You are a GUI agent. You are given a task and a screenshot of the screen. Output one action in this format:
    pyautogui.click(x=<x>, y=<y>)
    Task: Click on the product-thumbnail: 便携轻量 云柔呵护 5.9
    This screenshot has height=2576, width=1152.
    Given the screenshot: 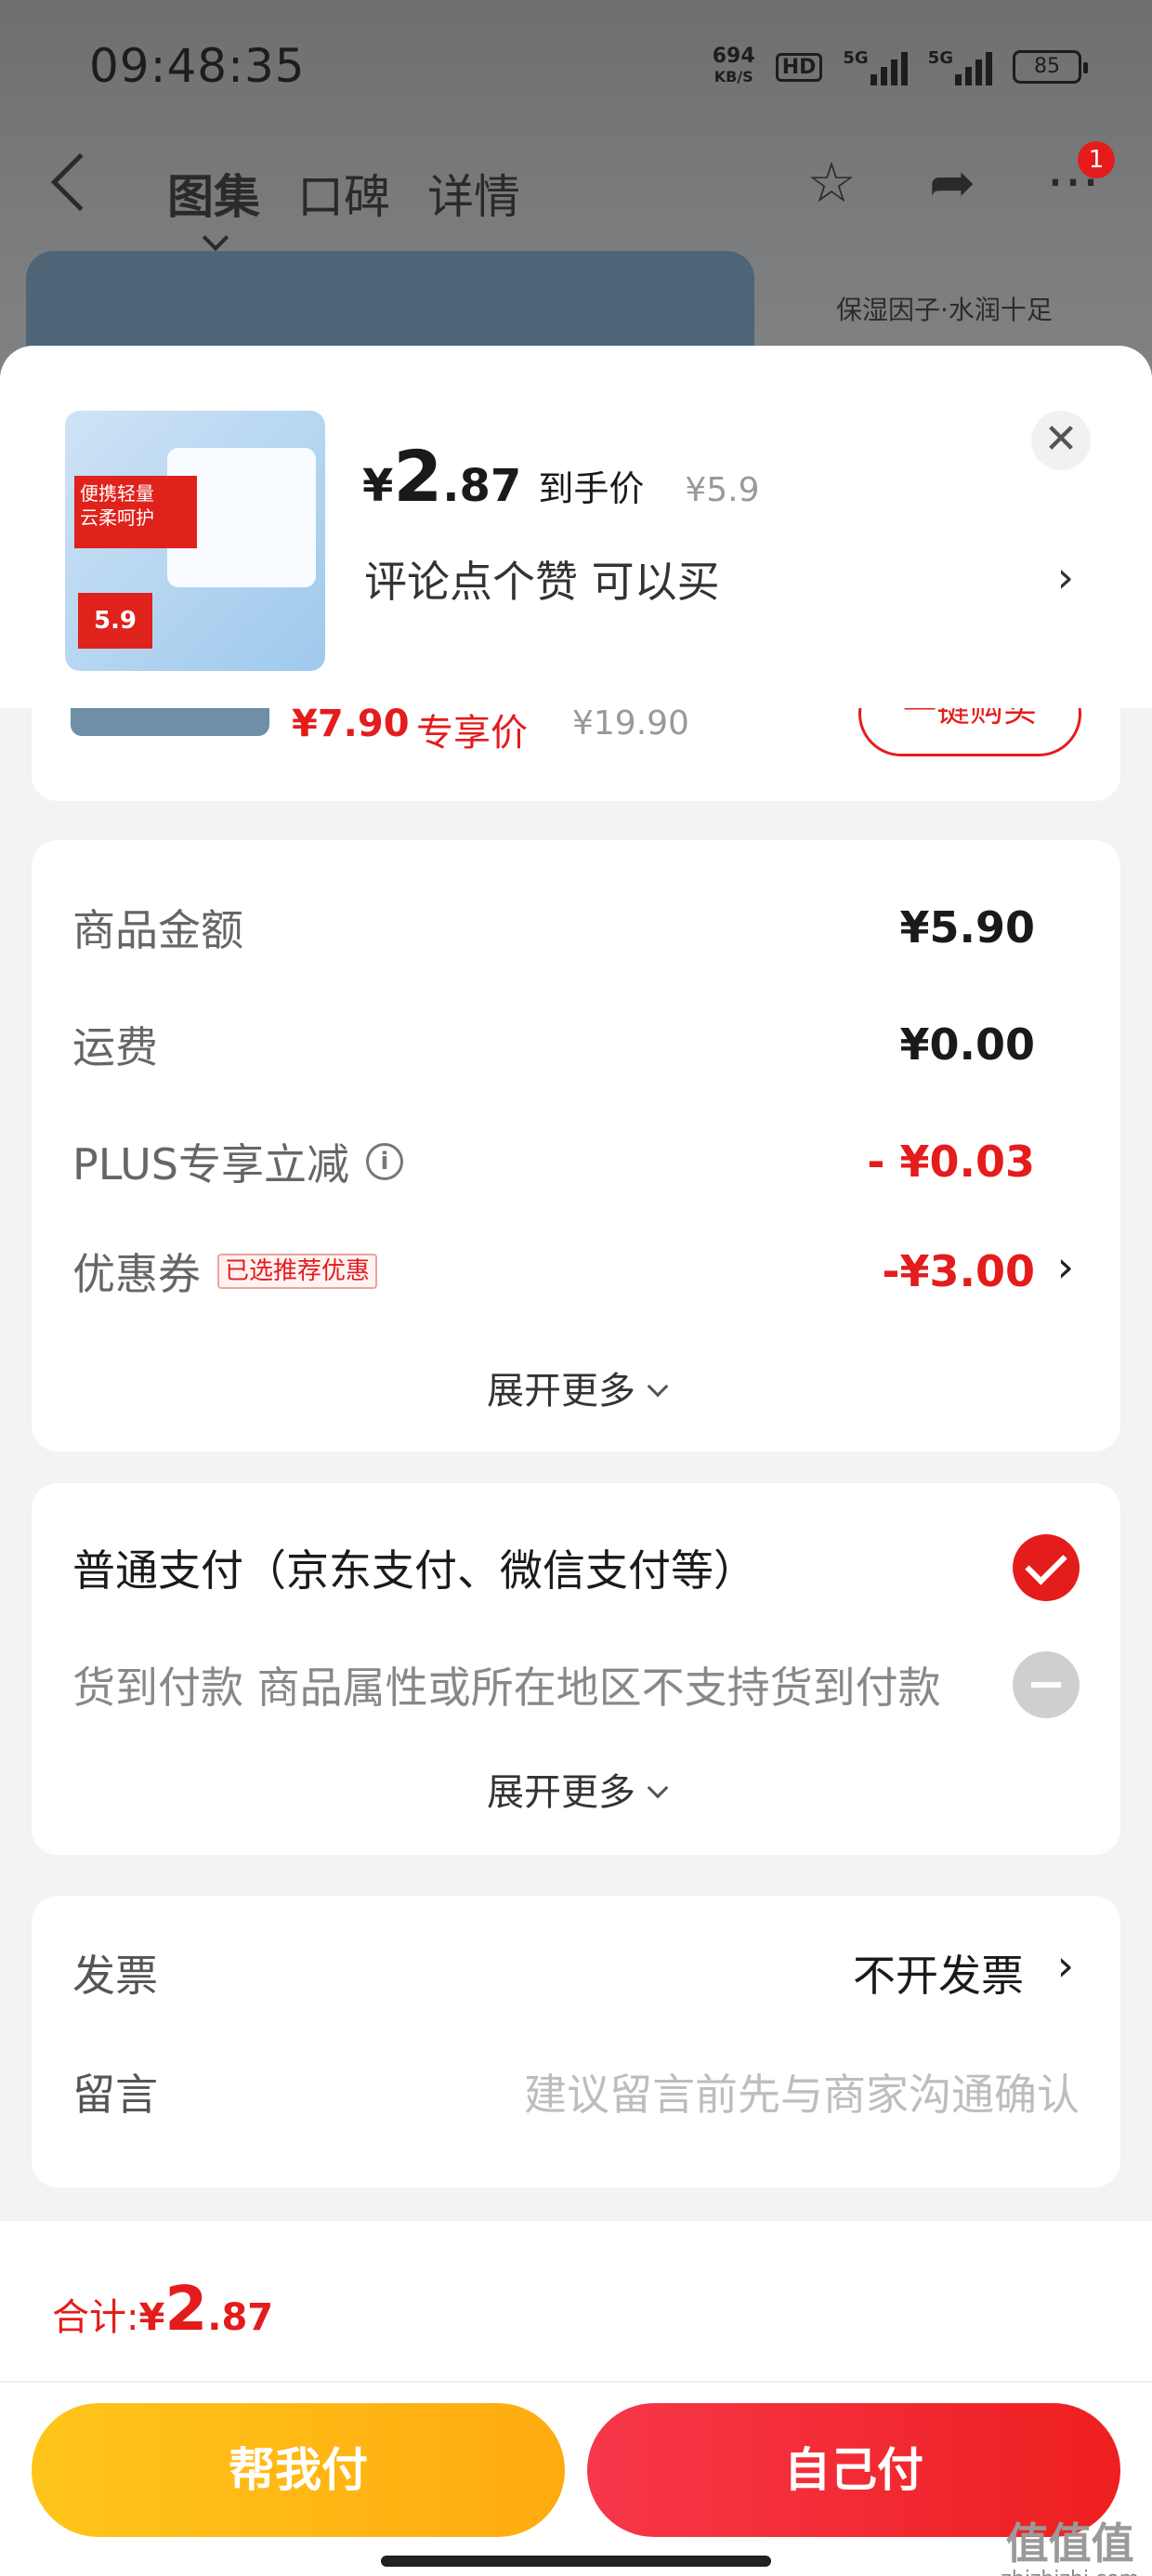 What is the action you would take?
    pyautogui.click(x=195, y=541)
    